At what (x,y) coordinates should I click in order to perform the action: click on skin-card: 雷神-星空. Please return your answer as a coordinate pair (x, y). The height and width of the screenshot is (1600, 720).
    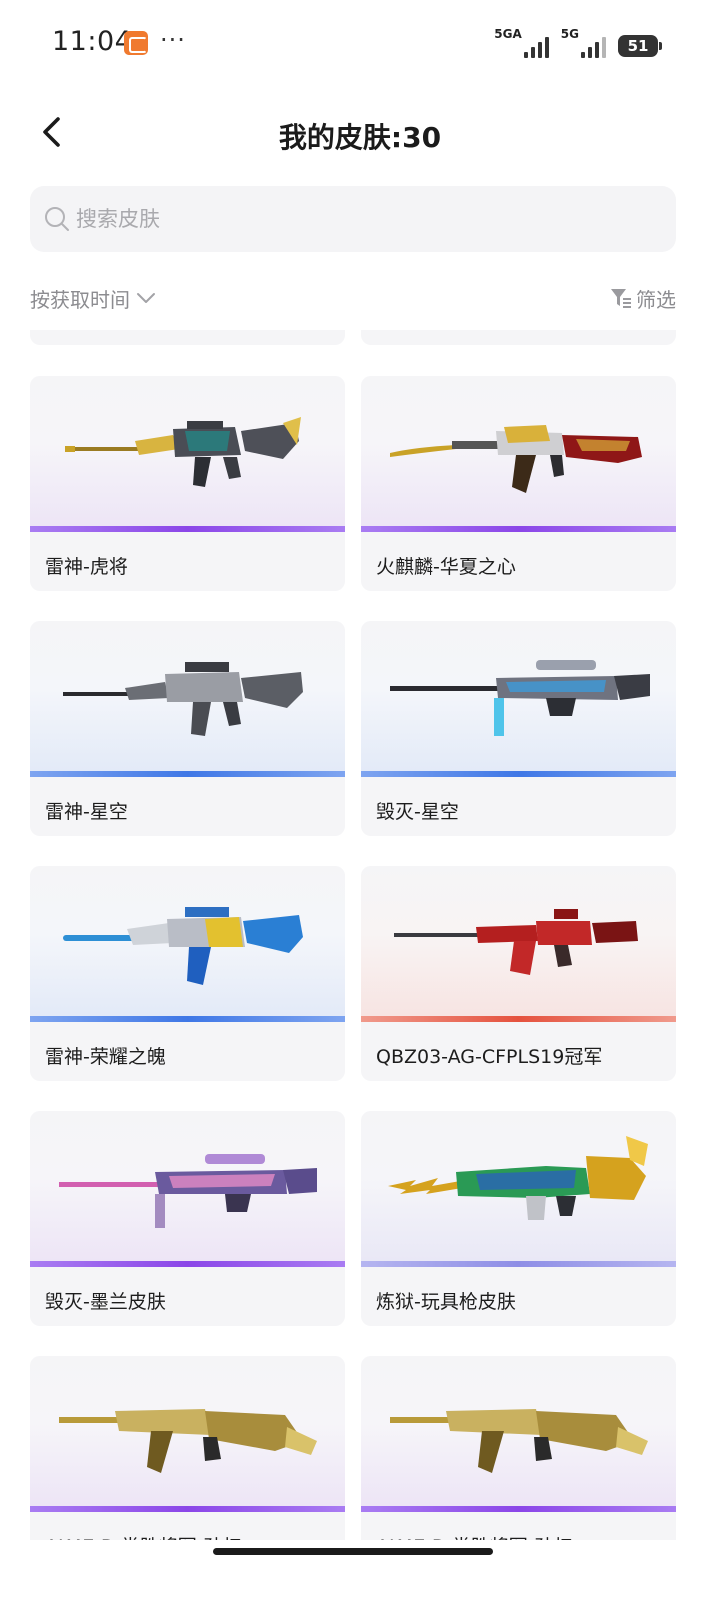
    Looking at the image, I should click on (187, 728).